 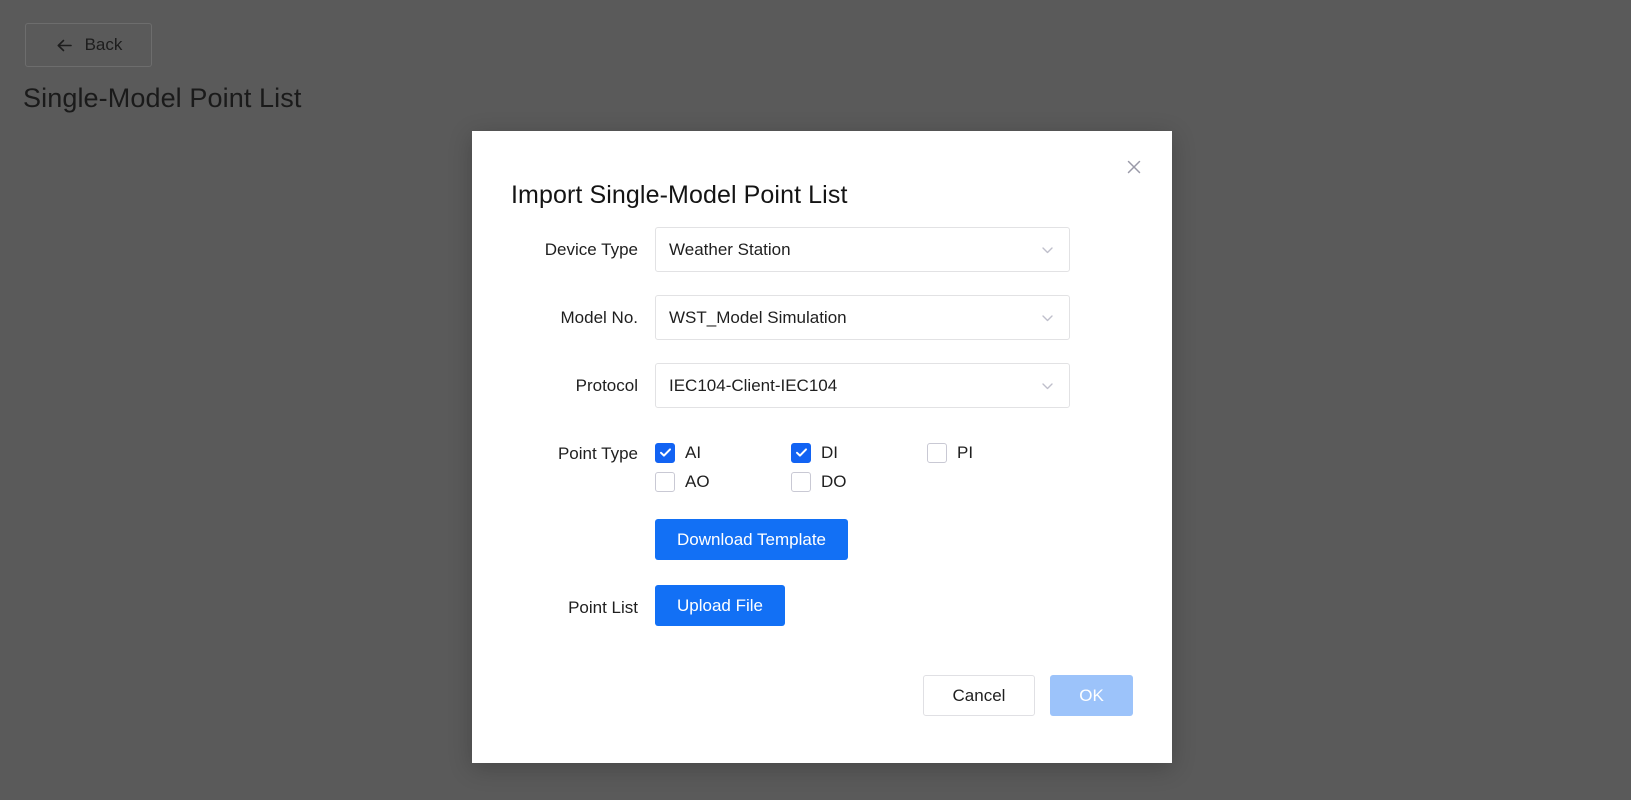 What do you see at coordinates (753, 385) in the screenshot?
I see `protocol-value: IEC104-Client-IEC104` at bounding box center [753, 385].